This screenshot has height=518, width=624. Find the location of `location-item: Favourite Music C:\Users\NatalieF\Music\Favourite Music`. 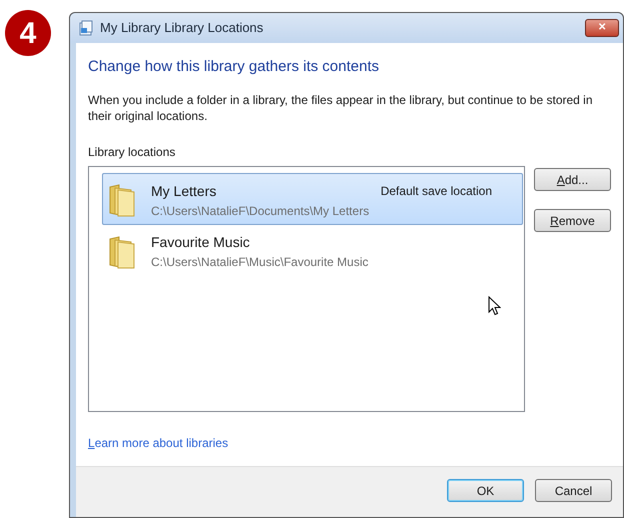

location-item: Favourite Music C:\Users\NatalieF\Music\Favourite Music is located at coordinates (312, 251).